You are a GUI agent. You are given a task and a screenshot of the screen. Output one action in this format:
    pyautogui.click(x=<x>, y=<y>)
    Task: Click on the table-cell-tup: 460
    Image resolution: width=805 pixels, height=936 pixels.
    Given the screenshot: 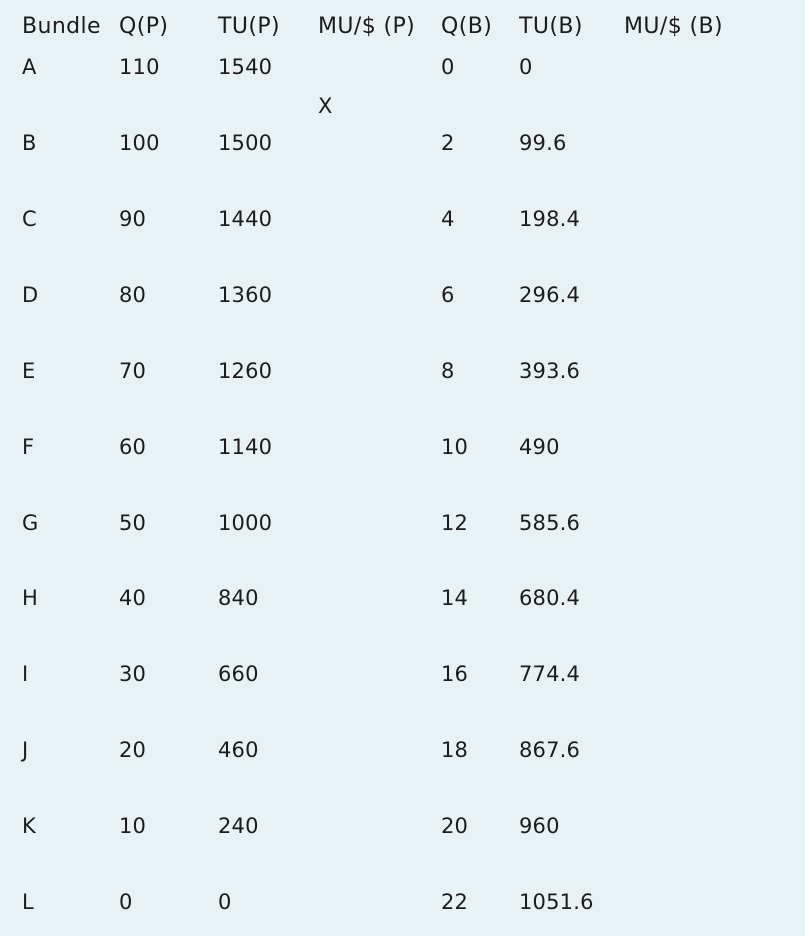 What is the action you would take?
    pyautogui.click(x=238, y=750)
    